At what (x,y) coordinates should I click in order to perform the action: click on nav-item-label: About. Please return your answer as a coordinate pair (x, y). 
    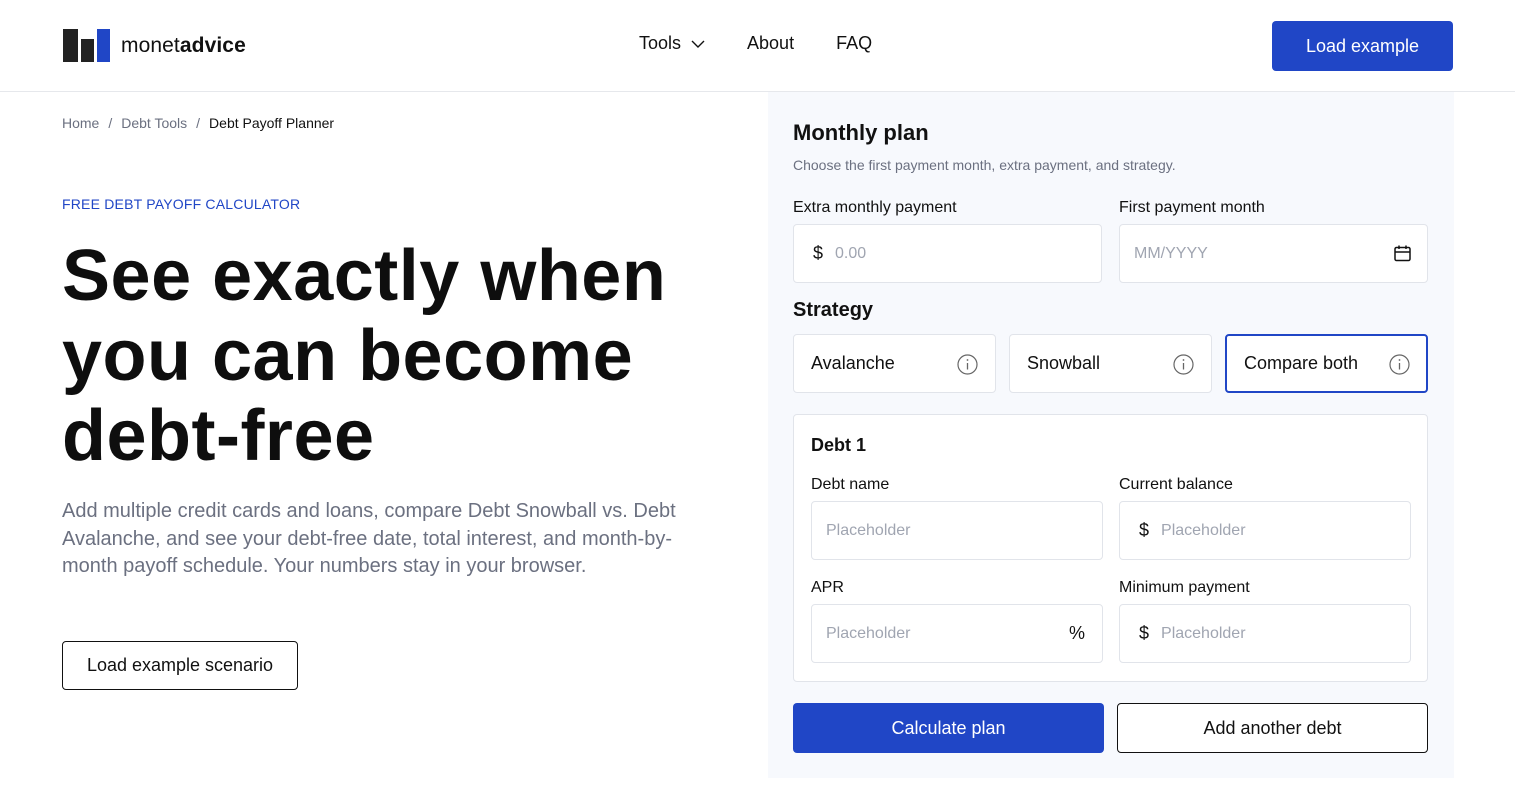
    Looking at the image, I should click on (771, 43).